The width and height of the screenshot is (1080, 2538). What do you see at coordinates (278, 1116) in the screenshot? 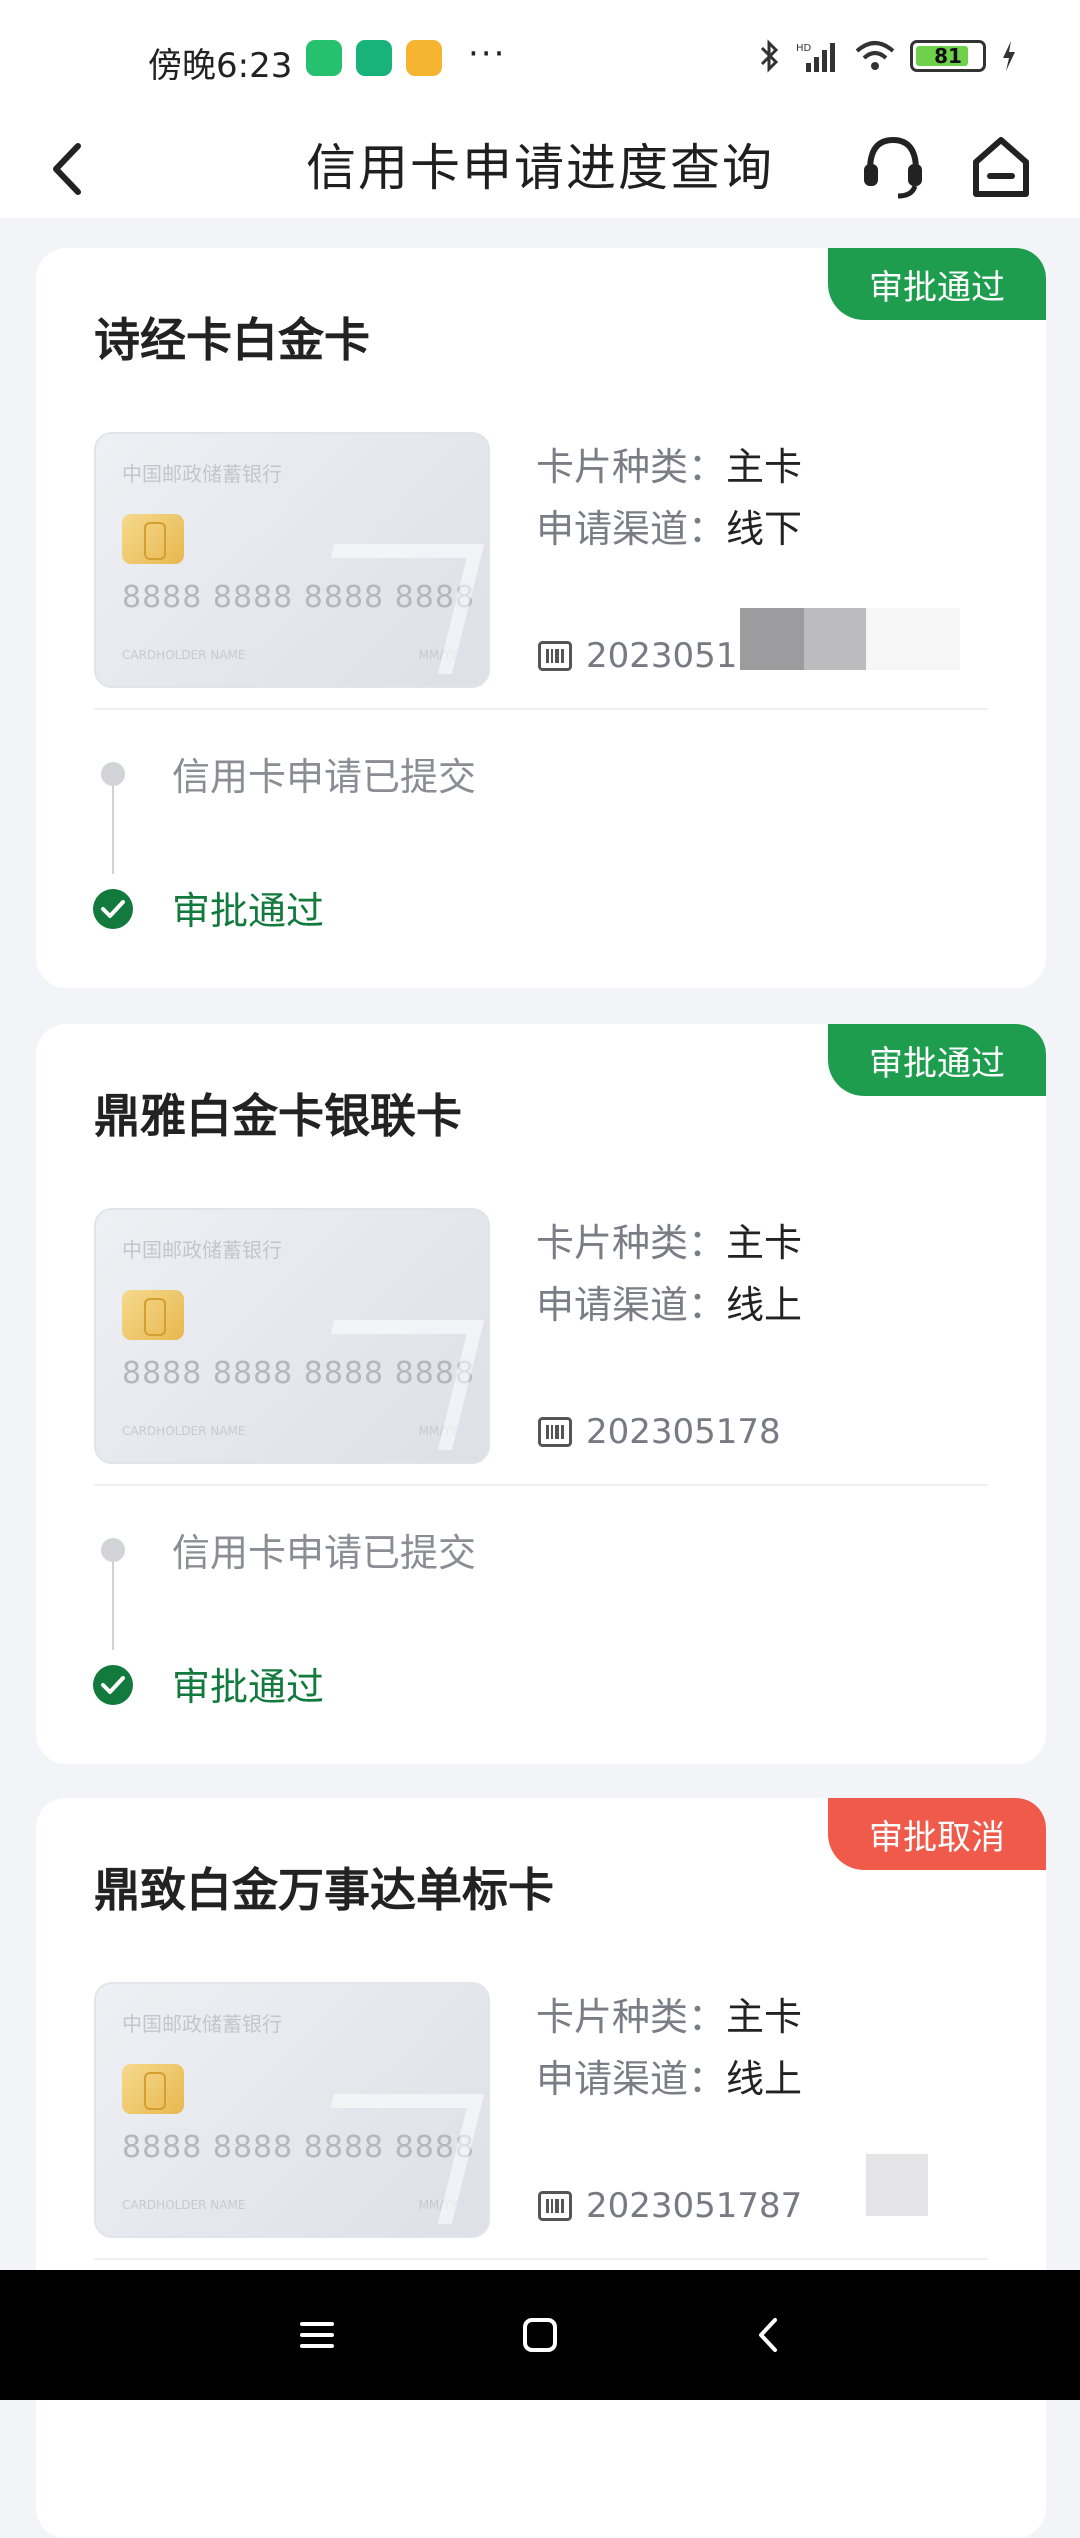
I see `card-name: 鼎雅白金卡银联卡` at bounding box center [278, 1116].